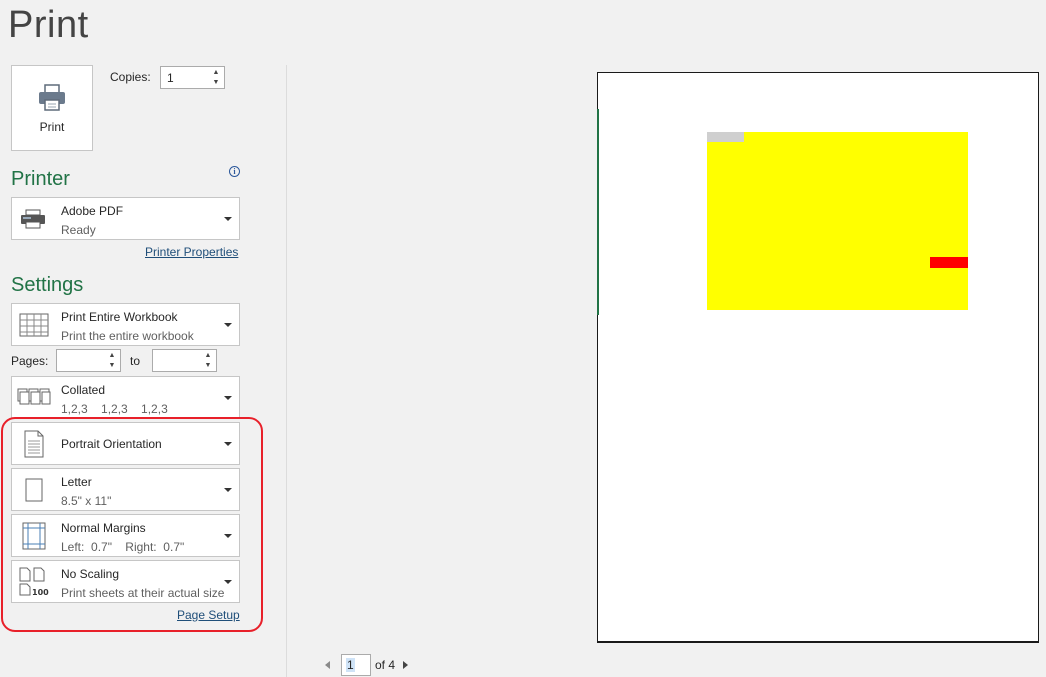 This screenshot has height=677, width=1046. Describe the element at coordinates (127, 336) in the screenshot. I see `print-what-subtitle: Print the entire workbook` at that location.